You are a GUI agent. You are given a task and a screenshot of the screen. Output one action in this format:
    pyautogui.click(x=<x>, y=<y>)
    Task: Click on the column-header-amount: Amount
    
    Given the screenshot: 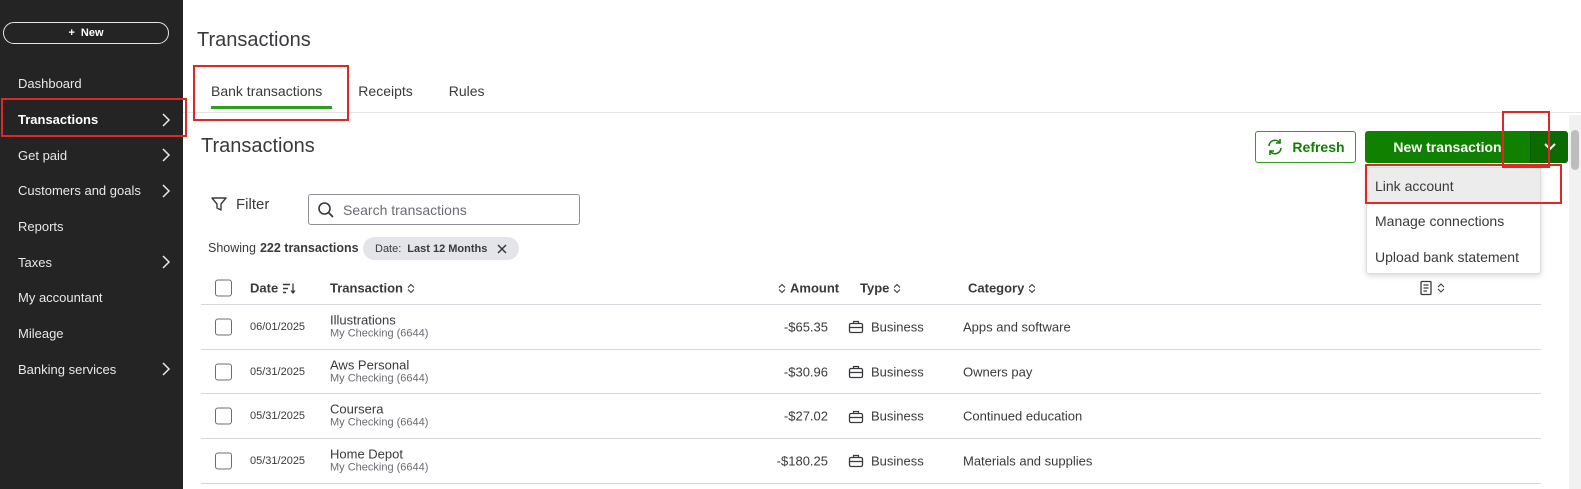 What is the action you would take?
    pyautogui.click(x=808, y=288)
    